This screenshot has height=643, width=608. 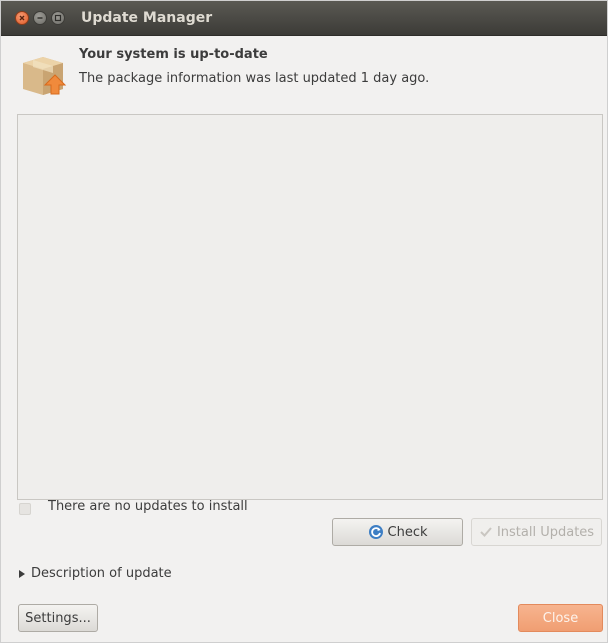 What do you see at coordinates (25, 509) in the screenshot?
I see `select-all-checkbox` at bounding box center [25, 509].